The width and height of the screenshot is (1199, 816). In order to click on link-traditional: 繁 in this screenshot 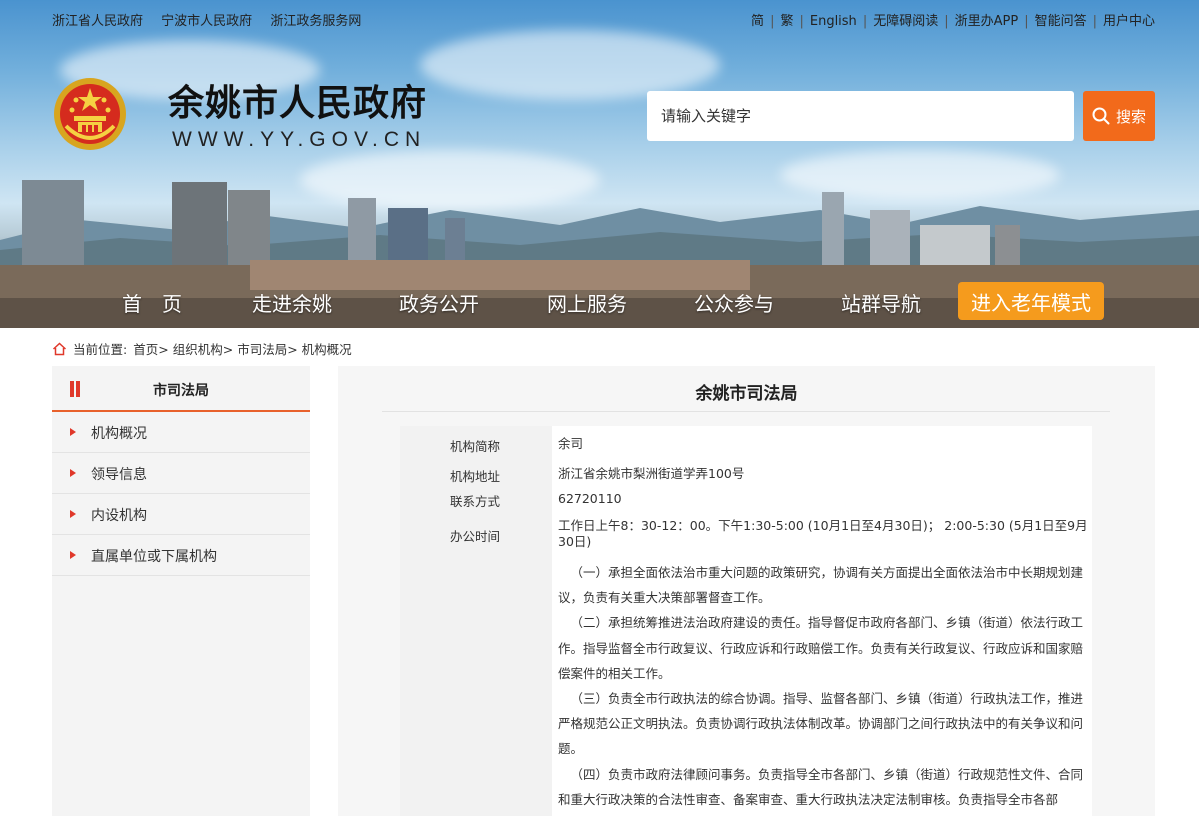, I will do `click(786, 19)`.